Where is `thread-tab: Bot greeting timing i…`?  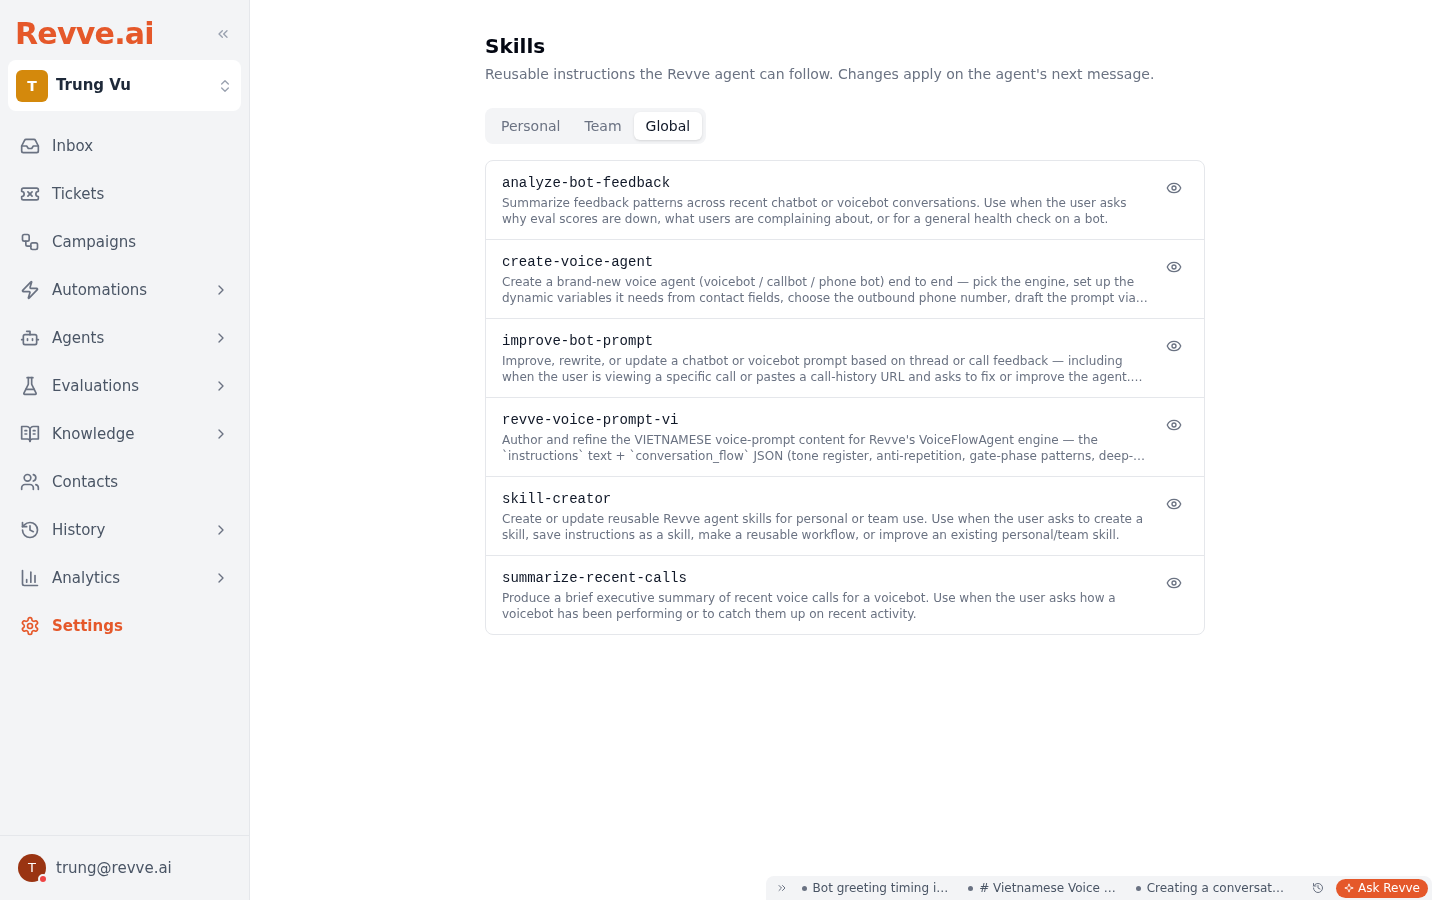 thread-tab: Bot greeting timing i… is located at coordinates (875, 888).